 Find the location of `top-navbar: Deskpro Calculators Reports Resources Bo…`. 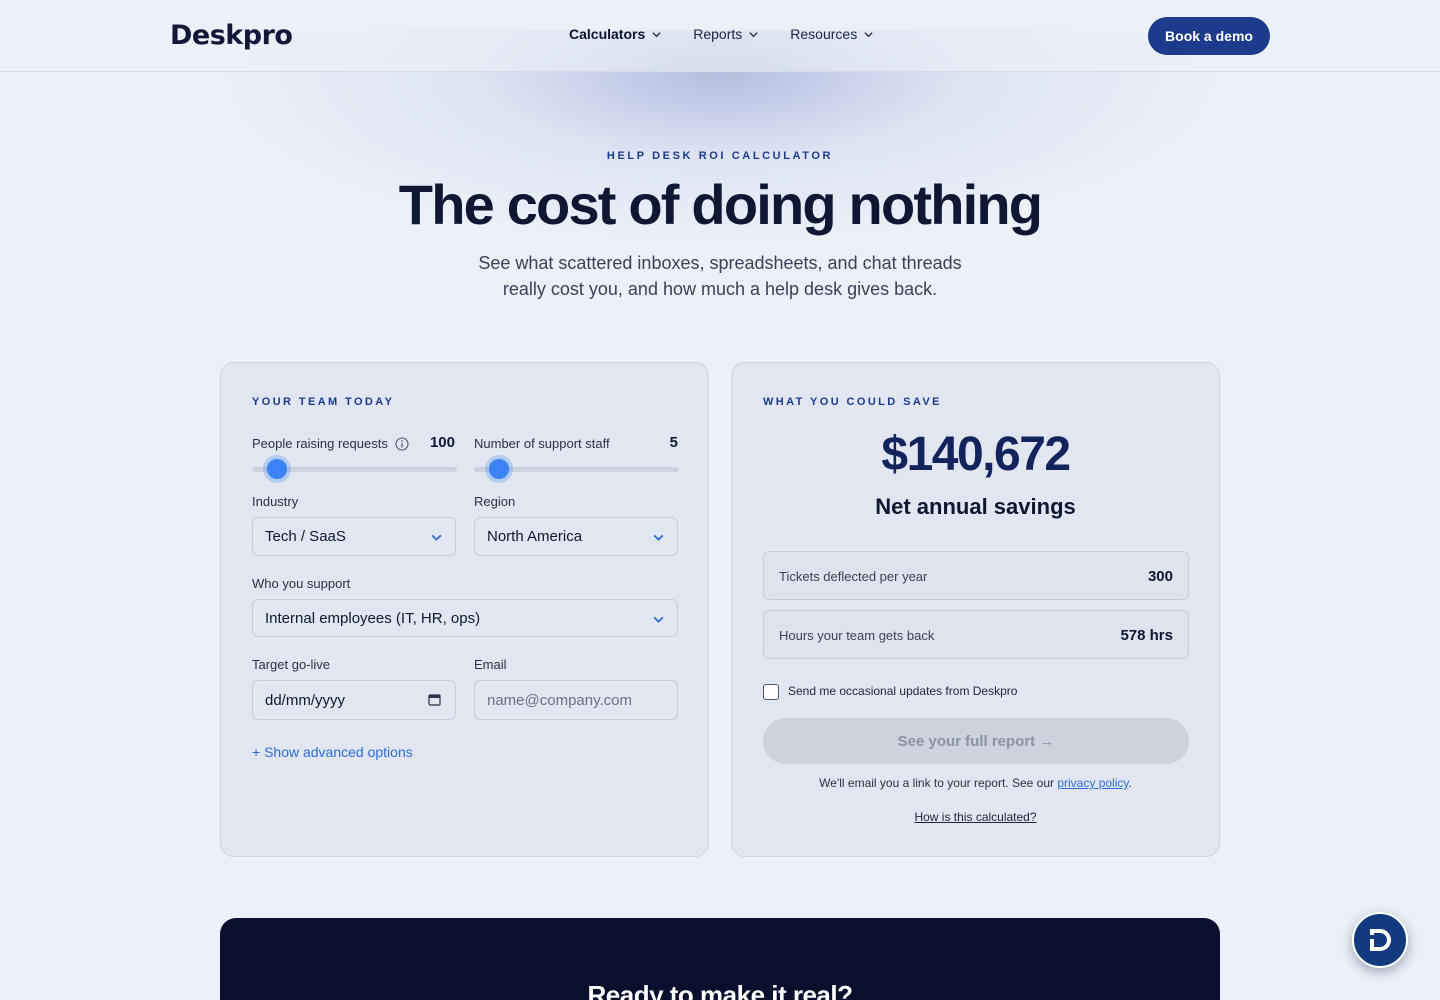

top-navbar: Deskpro Calculators Reports Resources Bo… is located at coordinates (720, 36).